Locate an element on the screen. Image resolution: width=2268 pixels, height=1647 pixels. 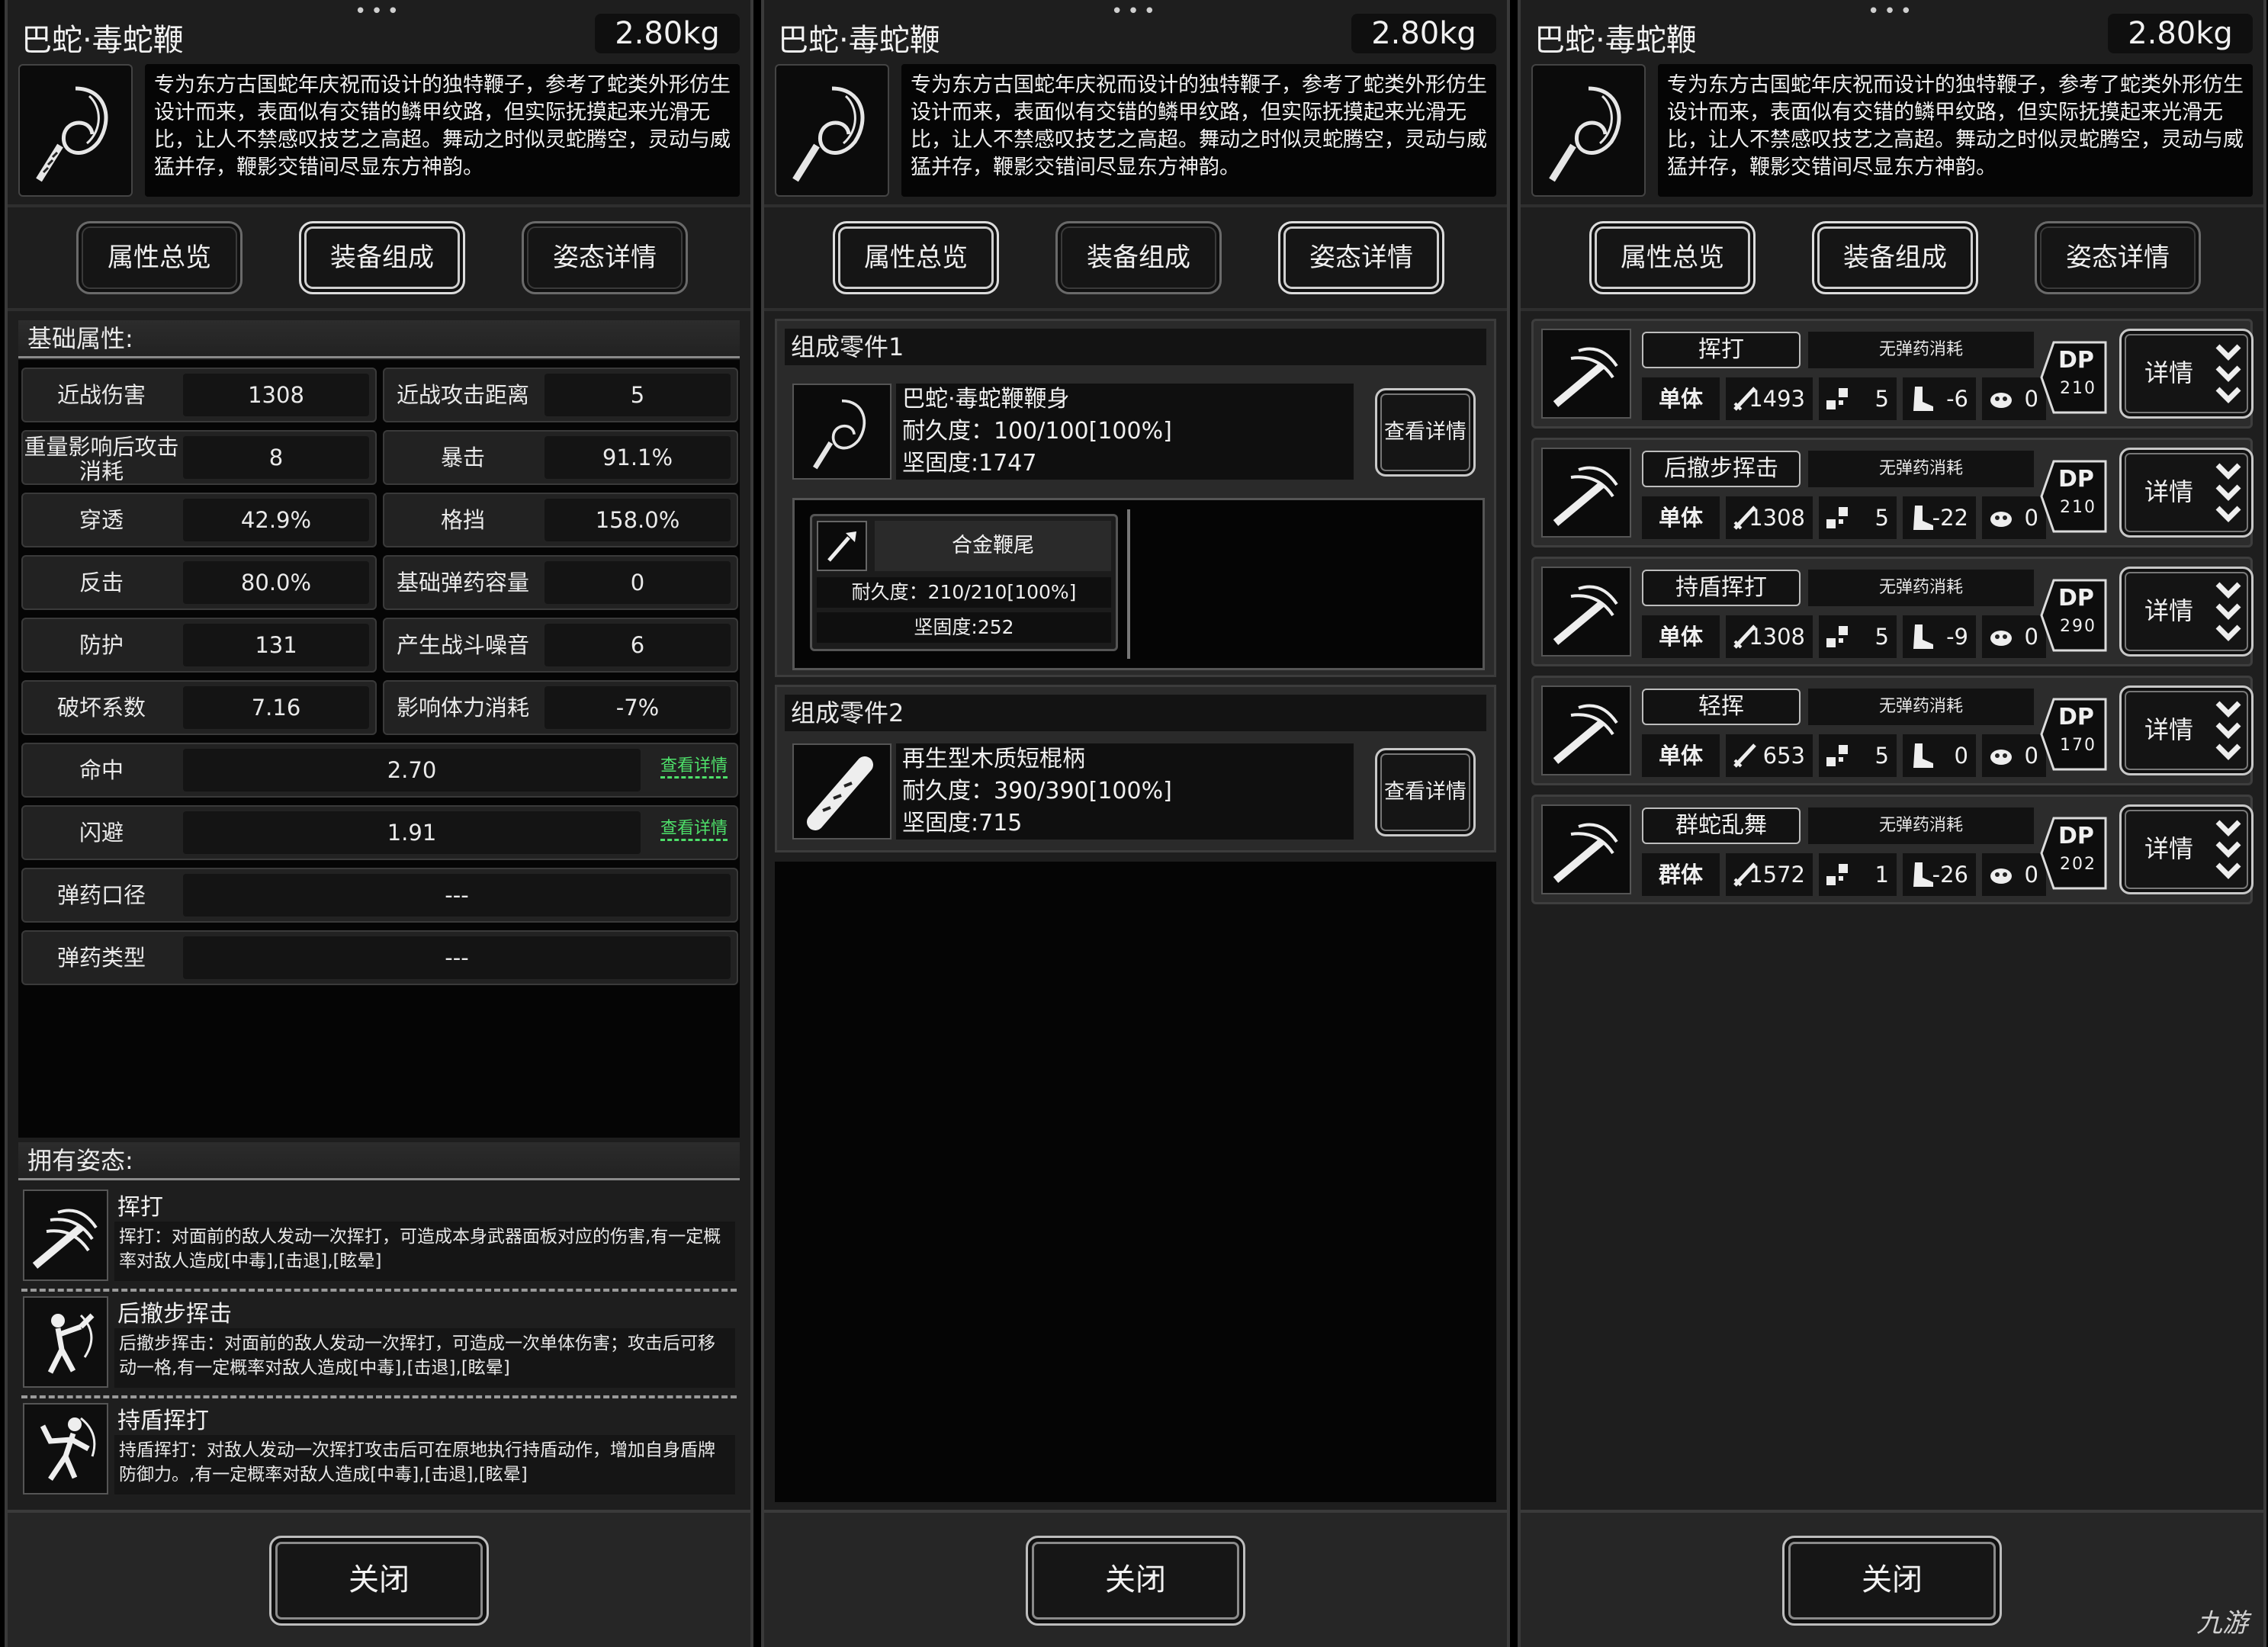
skill-card: 后撤步挥击 无弹药消耗 单体 1308 5 -22 0 DP 210 详情 is located at coordinates (1892, 492).